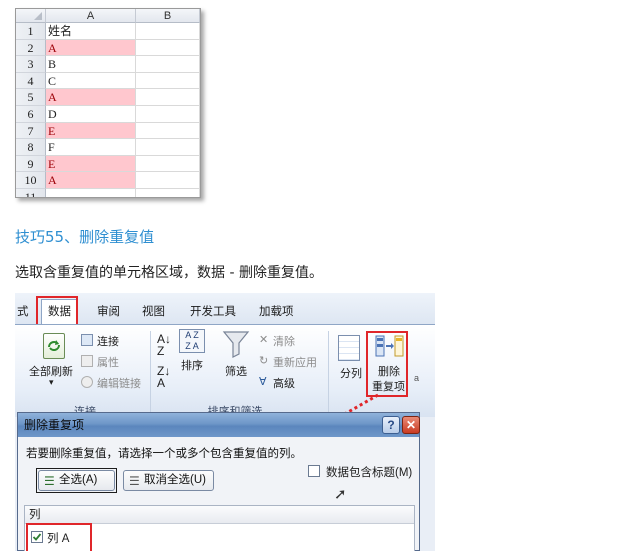  I want to click on column-header-b: B, so click(168, 16).